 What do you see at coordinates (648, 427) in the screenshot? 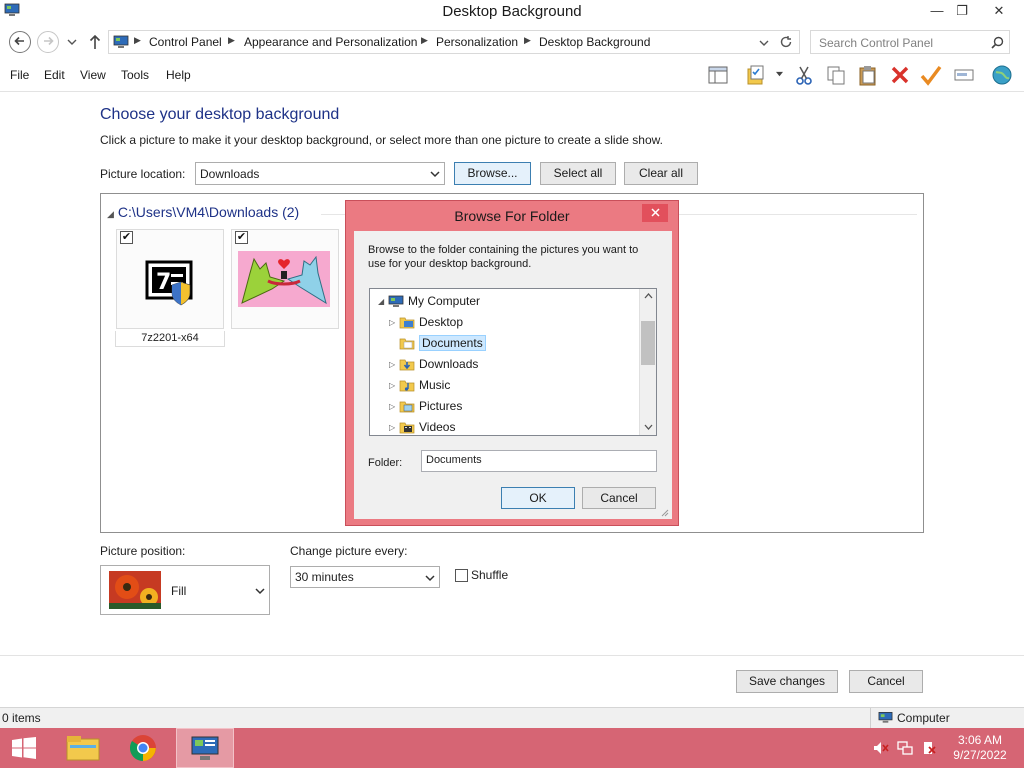
I see `scroll-down-icon` at bounding box center [648, 427].